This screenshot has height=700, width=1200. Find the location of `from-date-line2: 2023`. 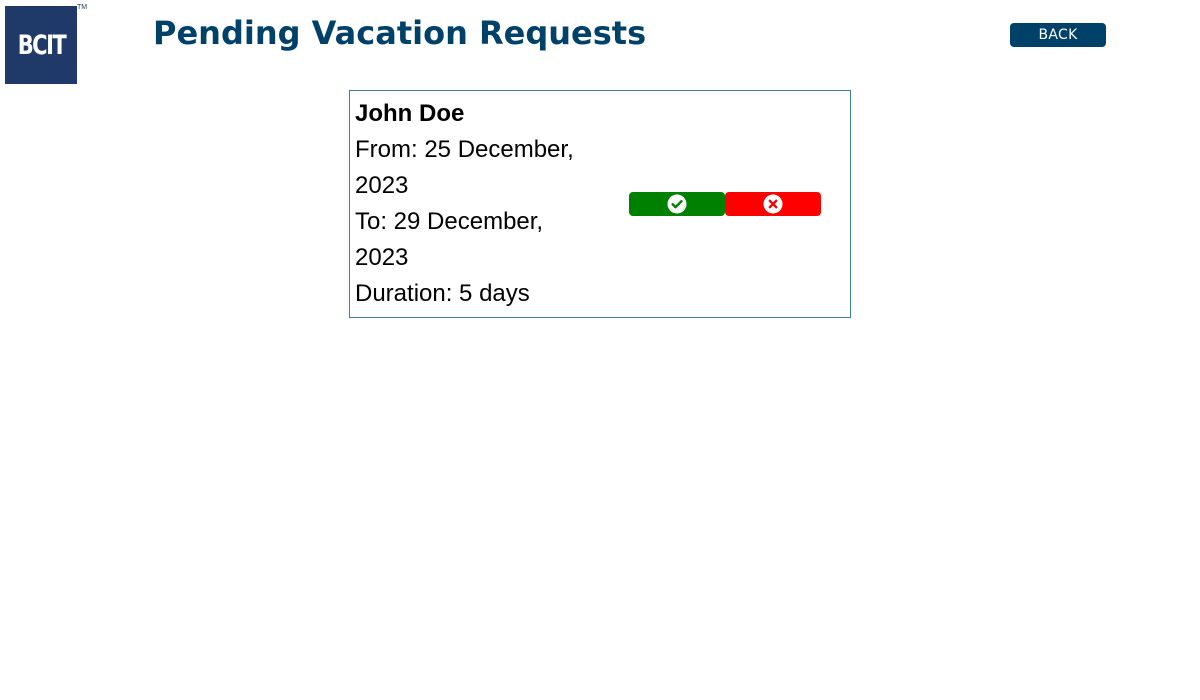

from-date-line2: 2023 is located at coordinates (382, 185).